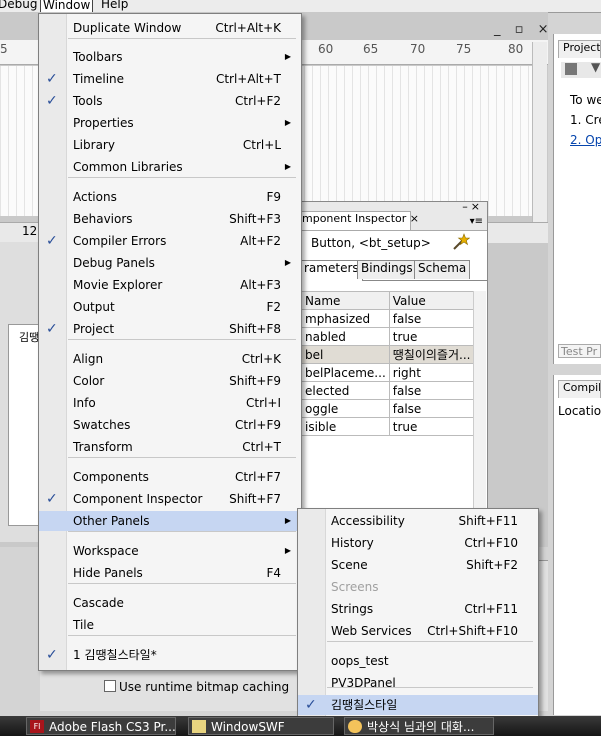 The height and width of the screenshot is (736, 601). I want to click on param-name: nabled, so click(345, 336).